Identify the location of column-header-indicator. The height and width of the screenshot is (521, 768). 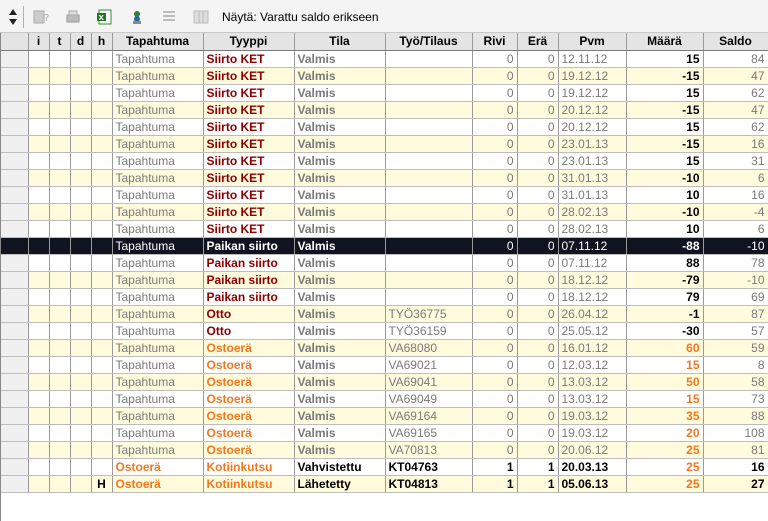
(15, 42).